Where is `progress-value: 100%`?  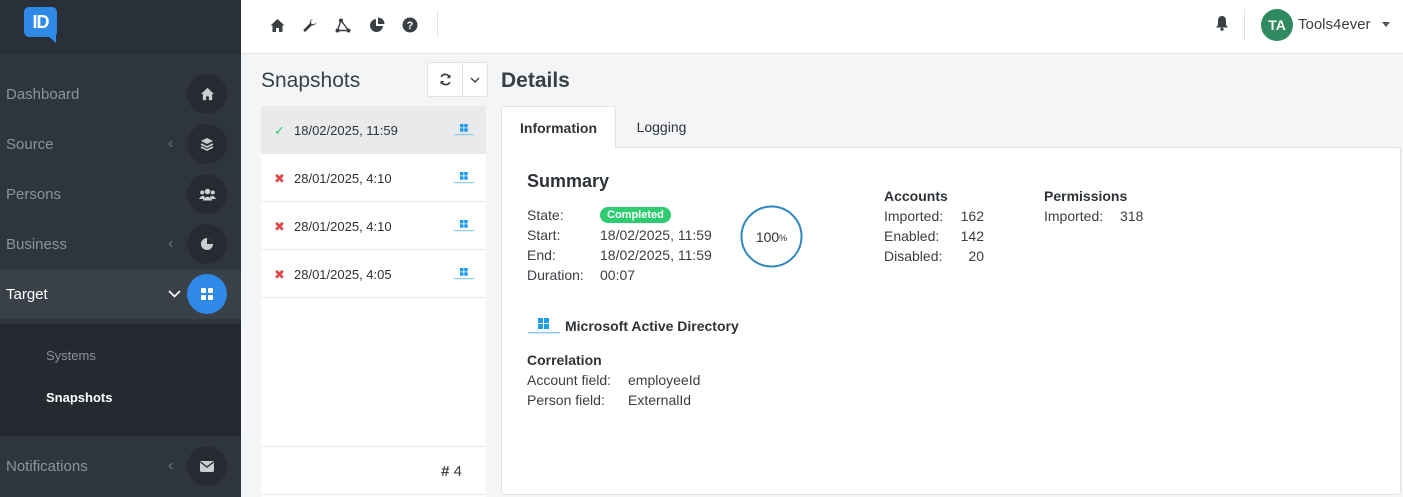 progress-value: 100% is located at coordinates (771, 236).